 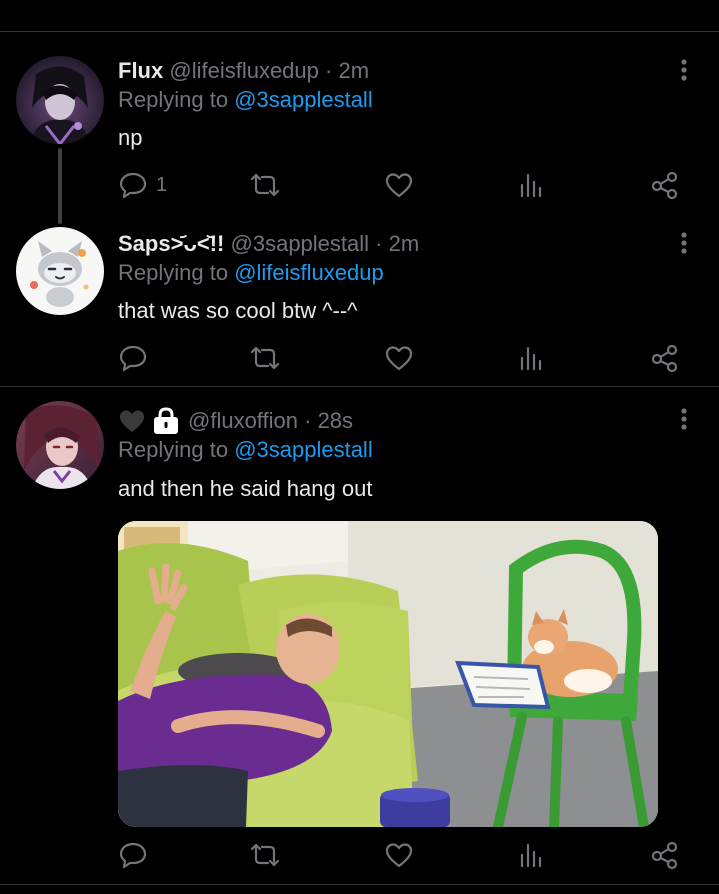 I want to click on display-name, so click(x=153, y=421).